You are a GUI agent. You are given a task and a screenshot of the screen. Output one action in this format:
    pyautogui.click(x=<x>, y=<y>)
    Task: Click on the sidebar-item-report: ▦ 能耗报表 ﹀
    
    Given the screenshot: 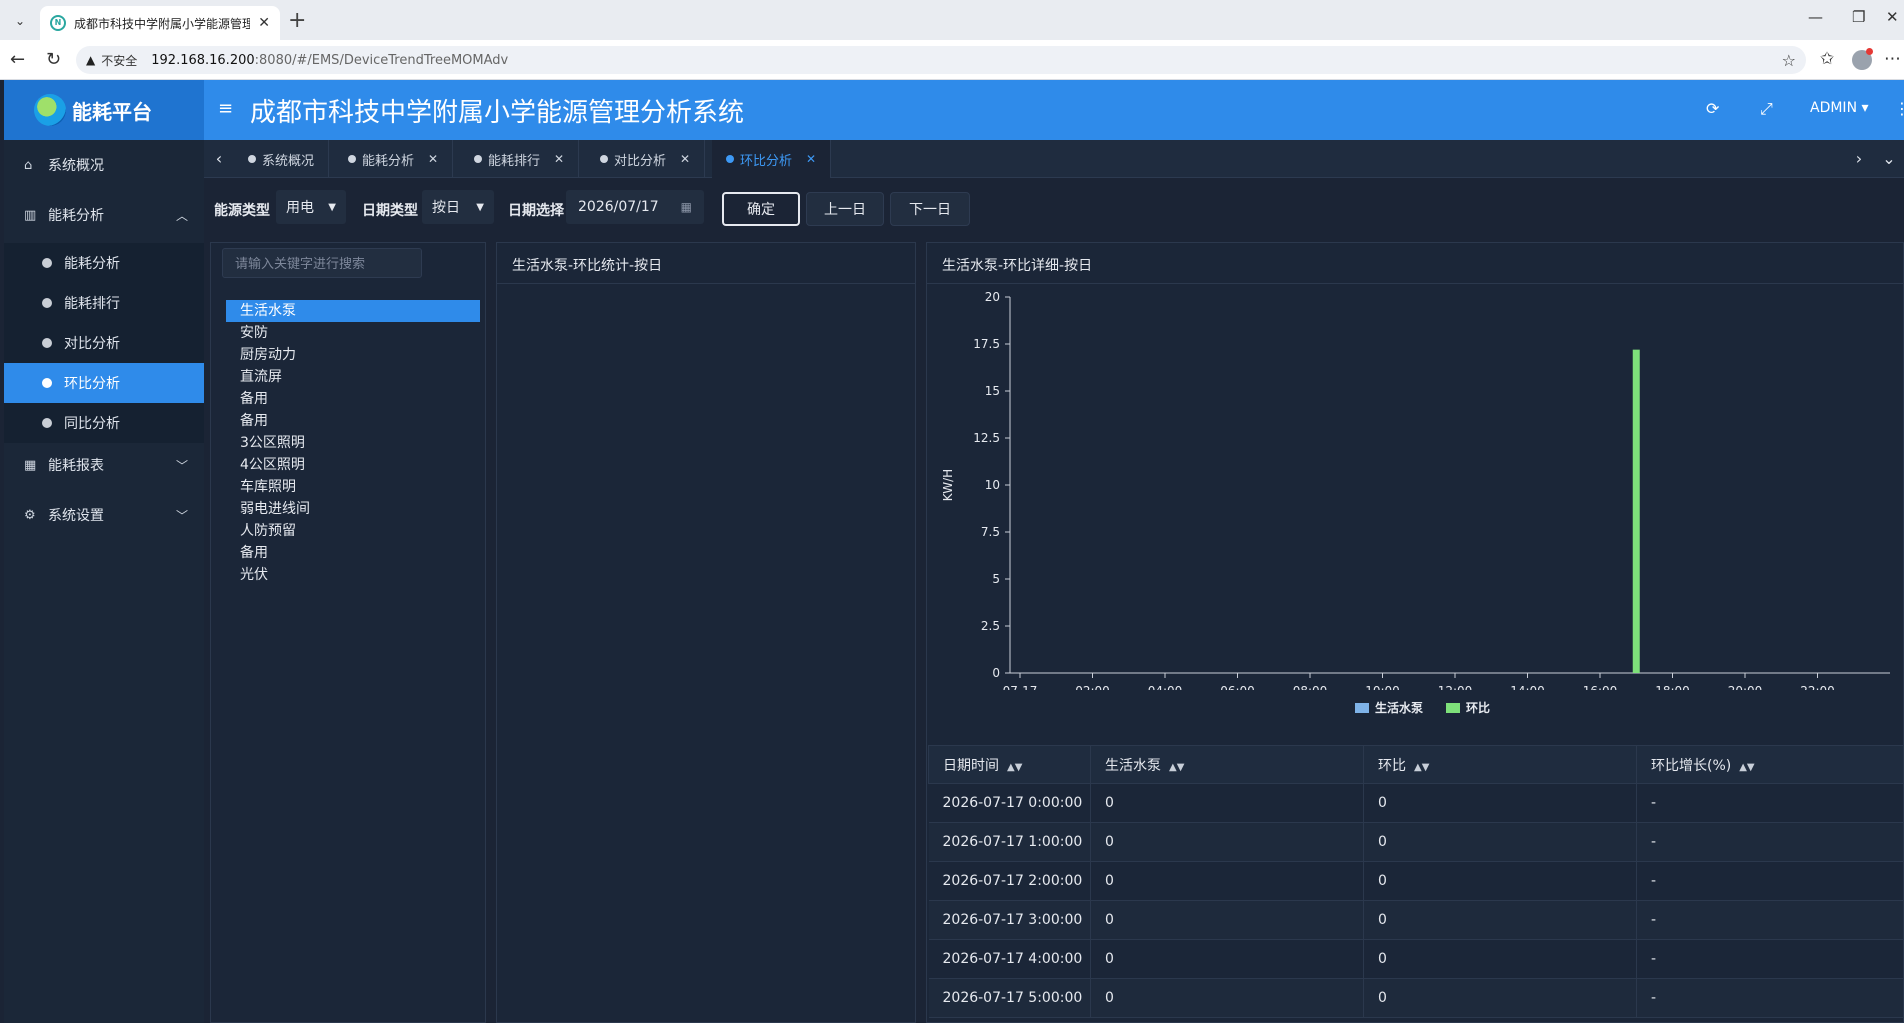 What is the action you would take?
    pyautogui.click(x=104, y=465)
    